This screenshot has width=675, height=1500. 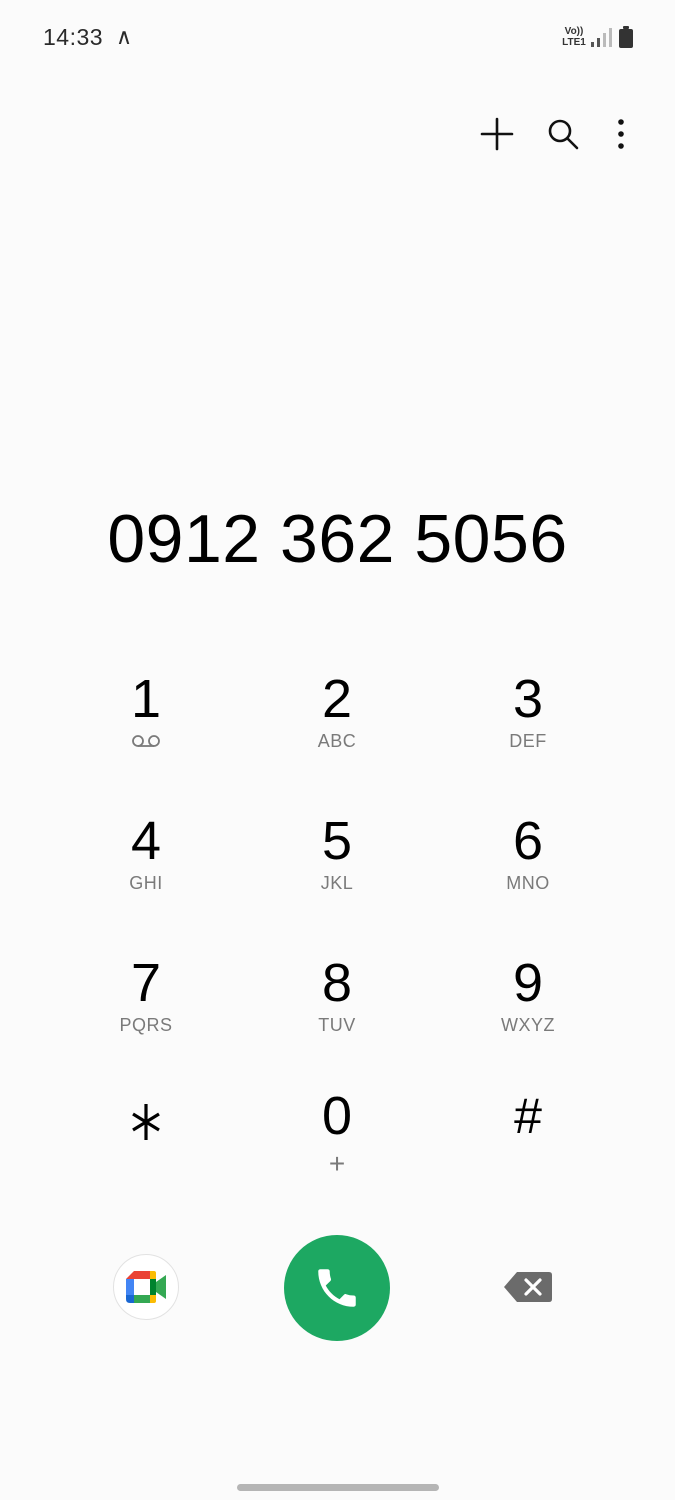 I want to click on voicemail-icon, so click(x=146, y=741).